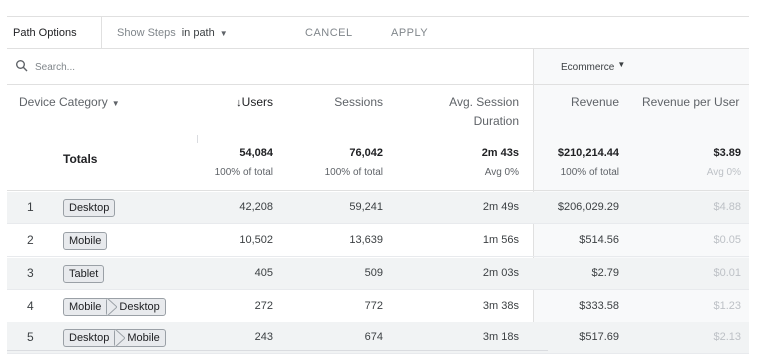  I want to click on users-cell: 10,502, so click(256, 240).